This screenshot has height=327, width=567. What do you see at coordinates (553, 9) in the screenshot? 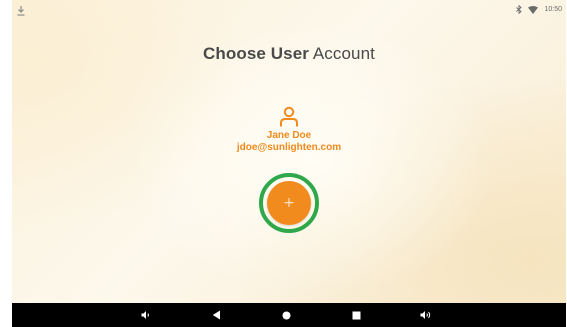
I see `status-time: 10:50` at bounding box center [553, 9].